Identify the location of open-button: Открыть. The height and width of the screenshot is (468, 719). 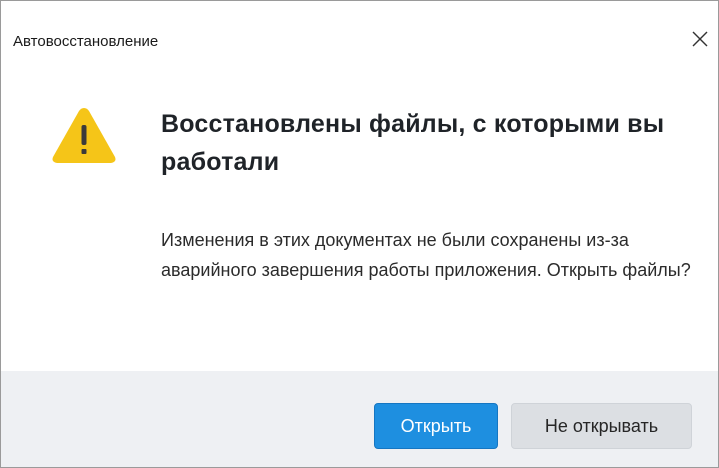
(436, 426).